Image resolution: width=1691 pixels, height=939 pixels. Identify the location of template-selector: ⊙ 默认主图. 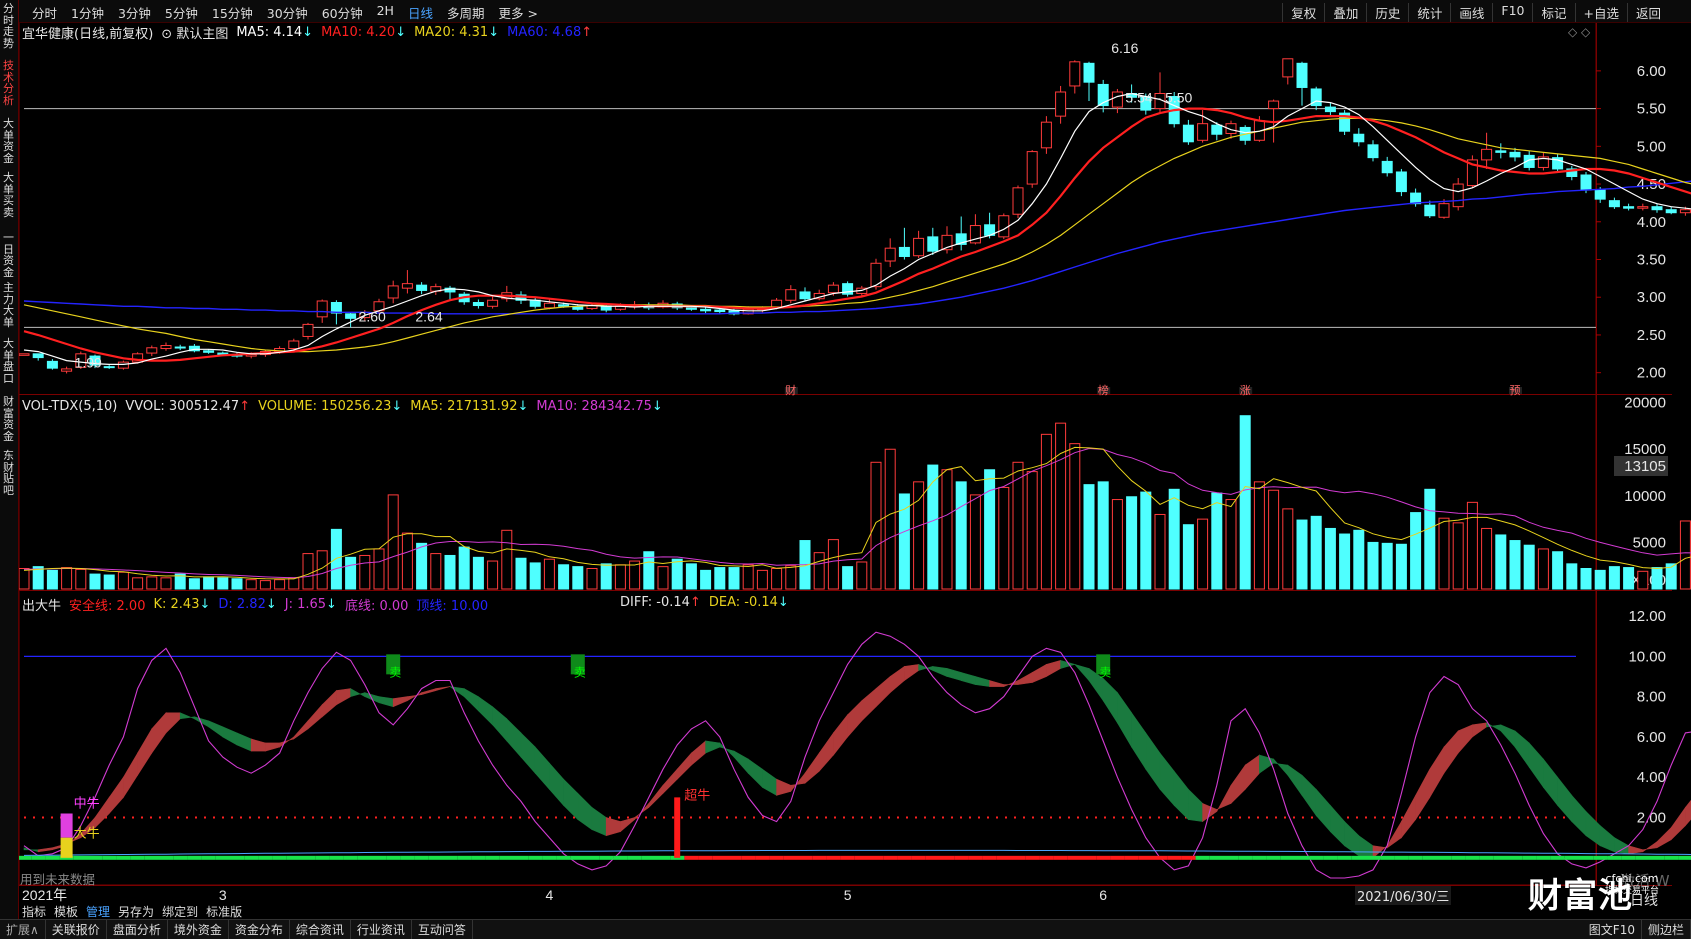
(194, 32).